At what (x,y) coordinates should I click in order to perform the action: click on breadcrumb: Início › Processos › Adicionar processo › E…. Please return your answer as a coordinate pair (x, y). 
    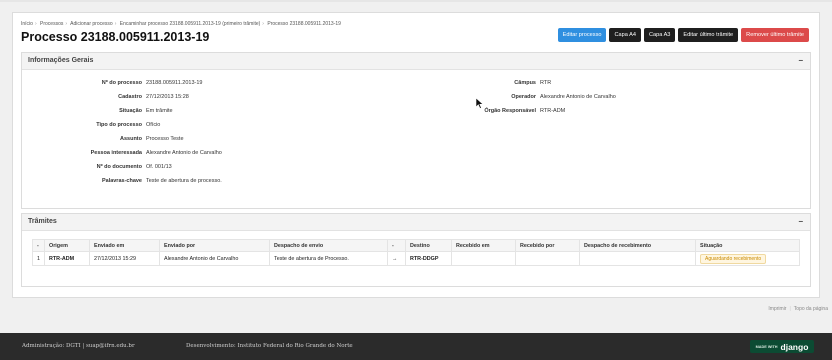
    Looking at the image, I should click on (181, 24).